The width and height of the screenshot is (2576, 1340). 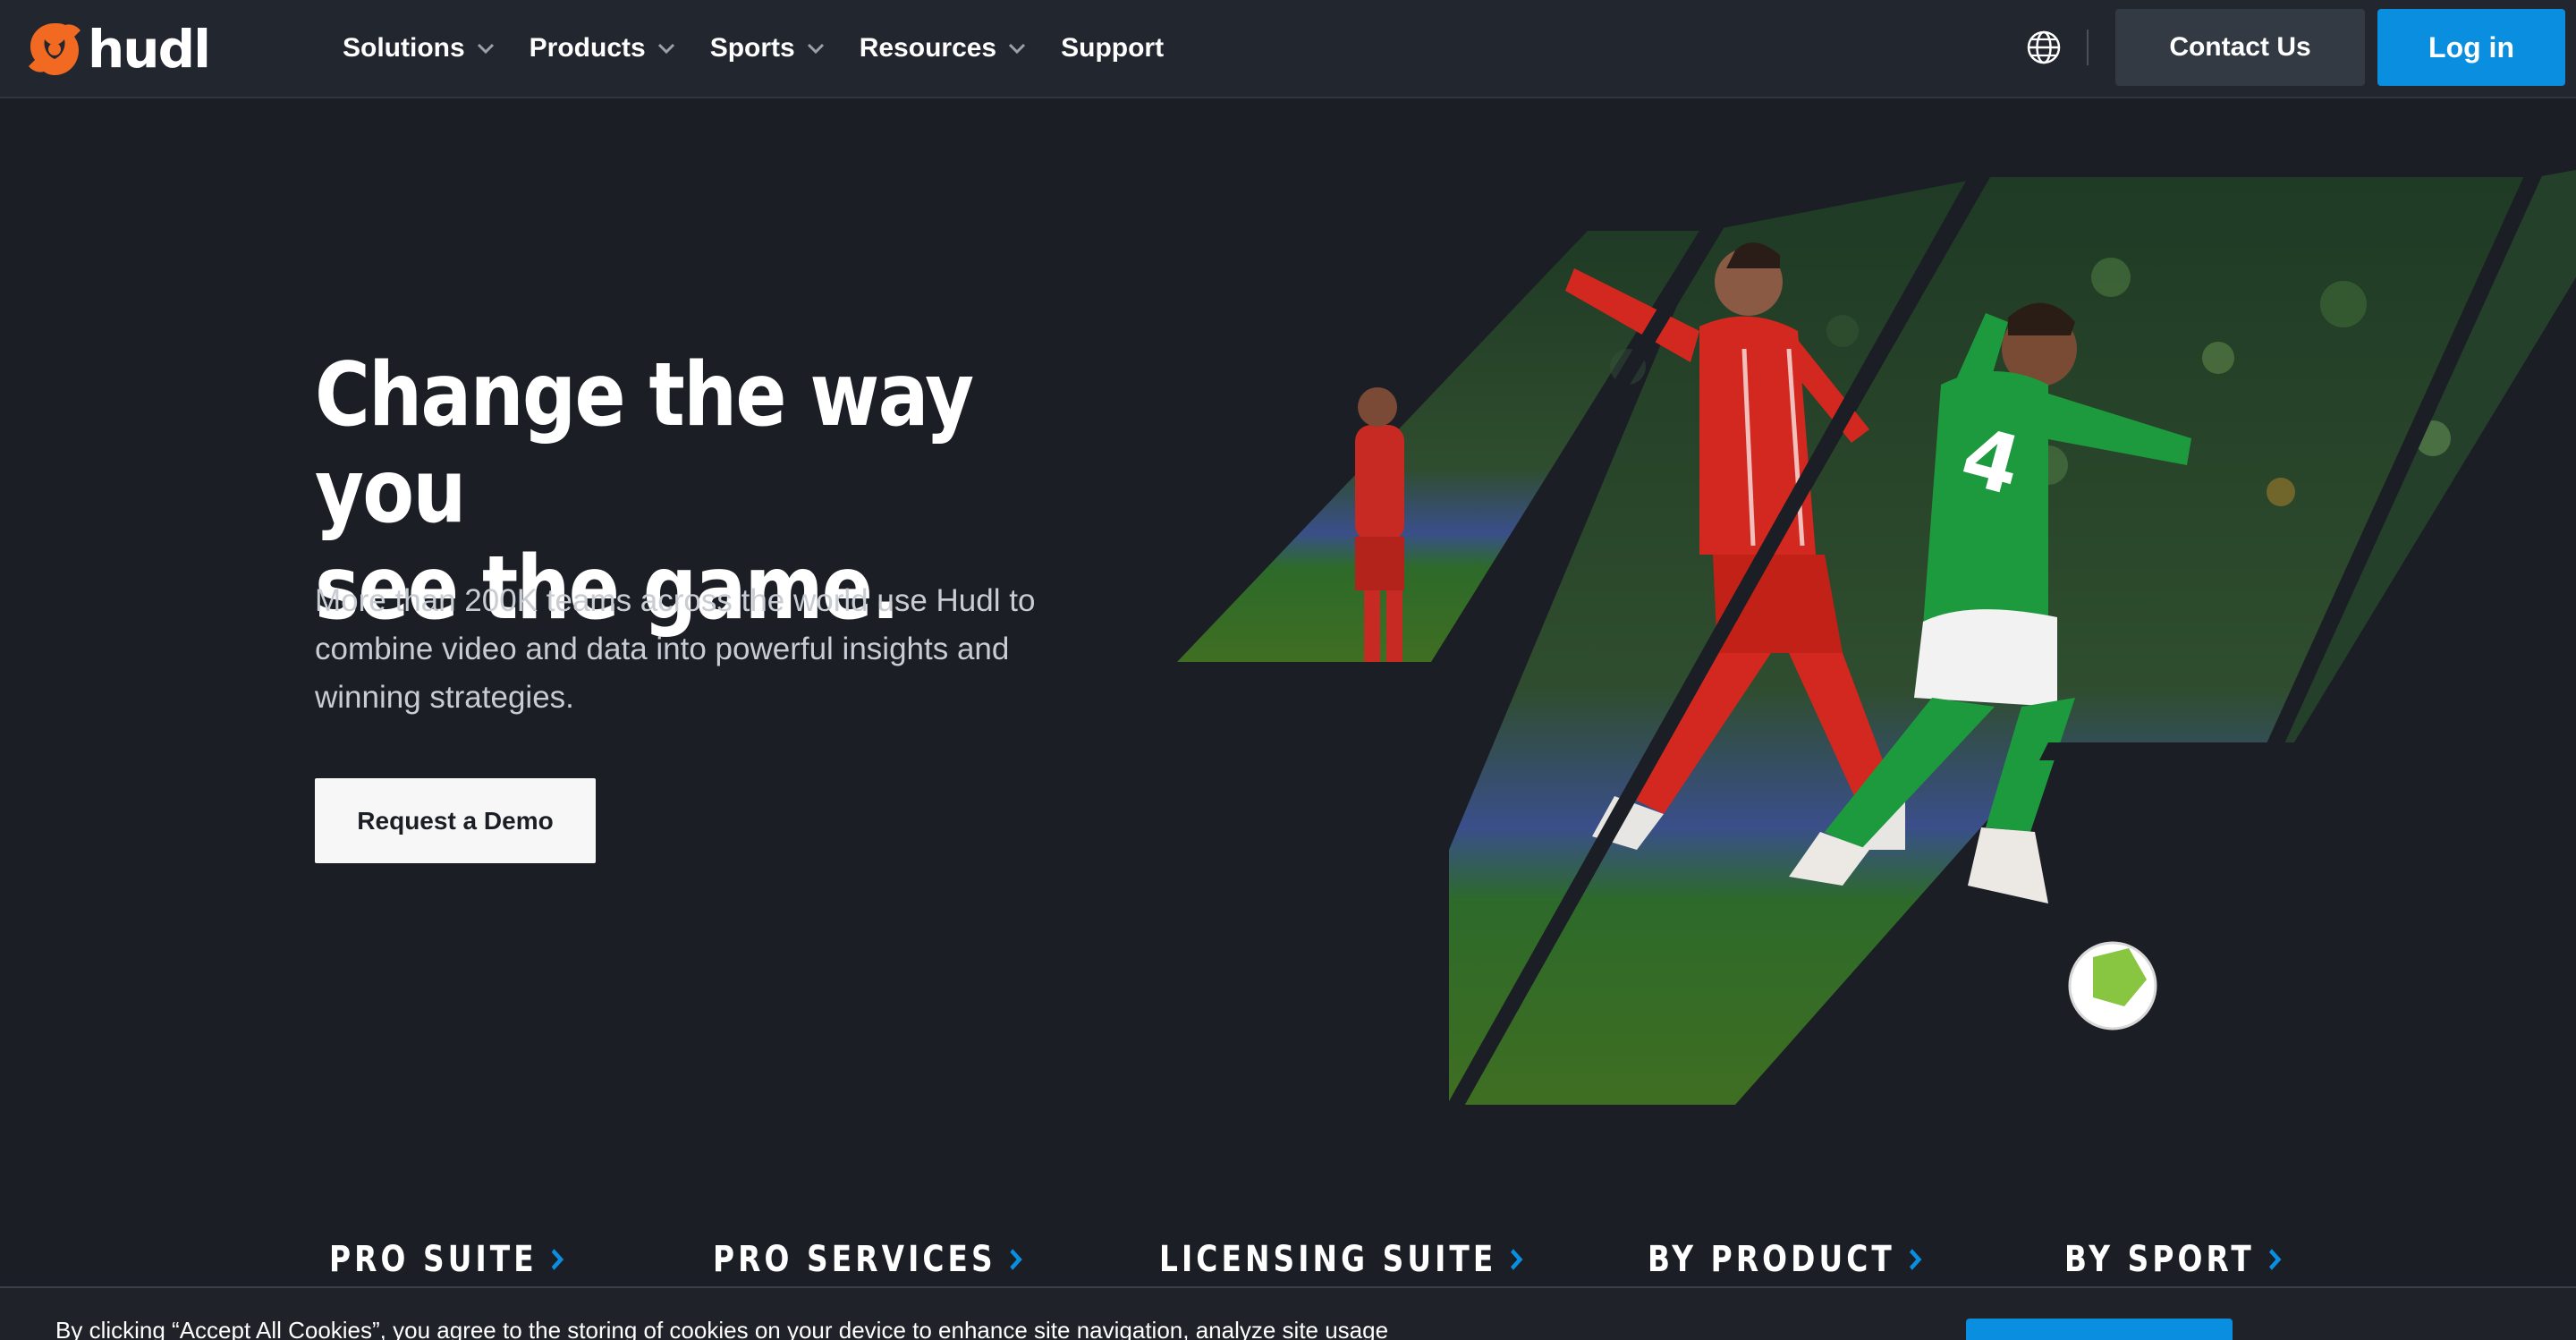 What do you see at coordinates (1328, 1259) in the screenshot?
I see `category-label: LICENSING SUITE` at bounding box center [1328, 1259].